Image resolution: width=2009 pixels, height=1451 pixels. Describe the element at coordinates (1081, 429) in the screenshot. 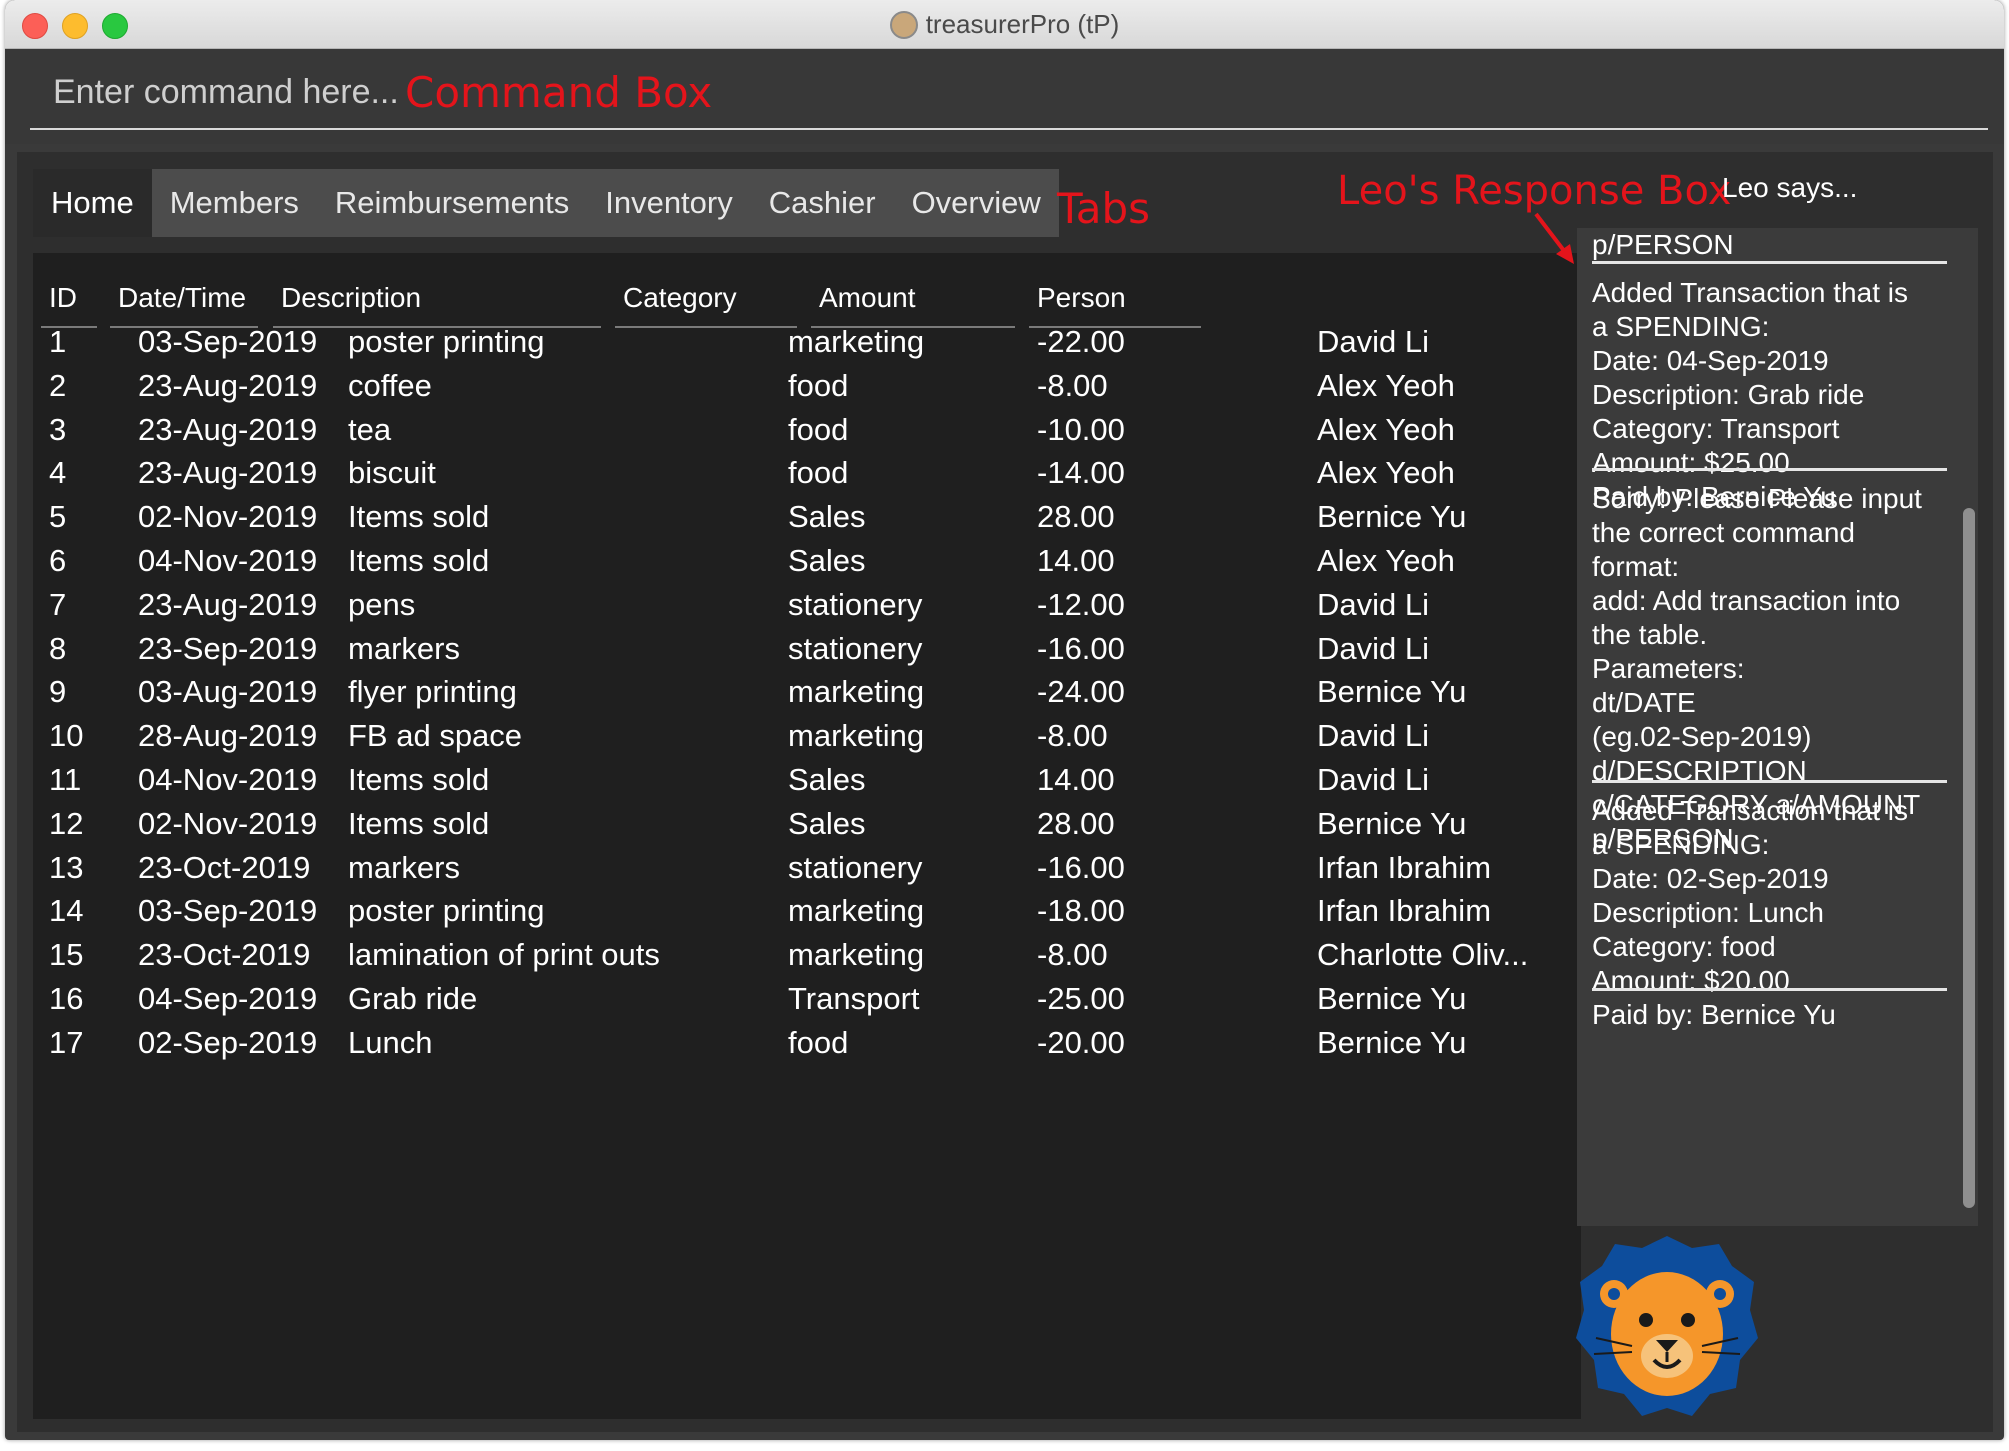

I see `cell-amount: -10.00` at that location.